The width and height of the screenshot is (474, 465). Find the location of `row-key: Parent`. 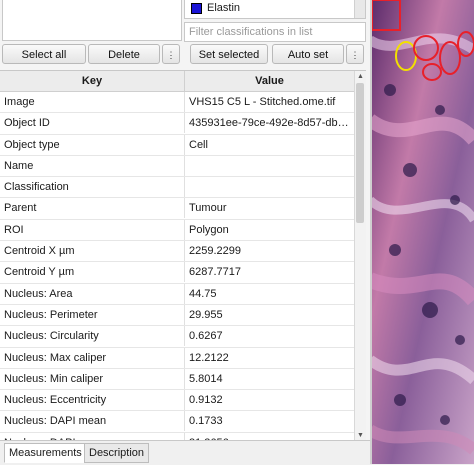

row-key: Parent is located at coordinates (92, 208).